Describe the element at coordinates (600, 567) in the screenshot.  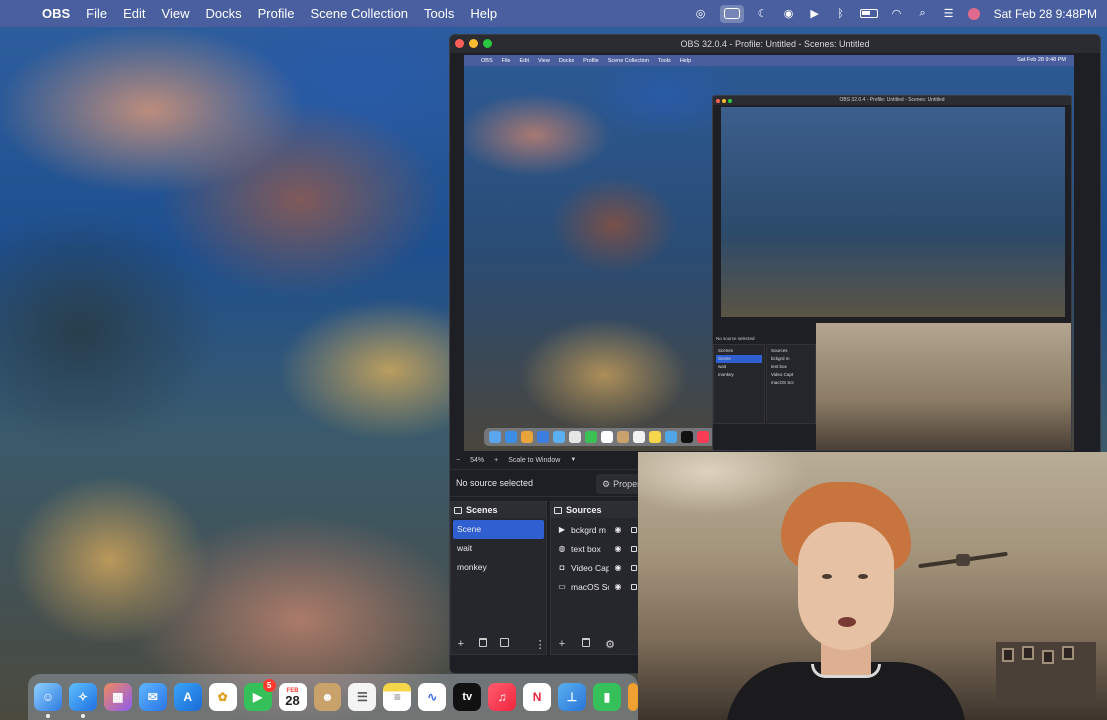
I see `source-item: ◘ Video Capt ◉` at that location.